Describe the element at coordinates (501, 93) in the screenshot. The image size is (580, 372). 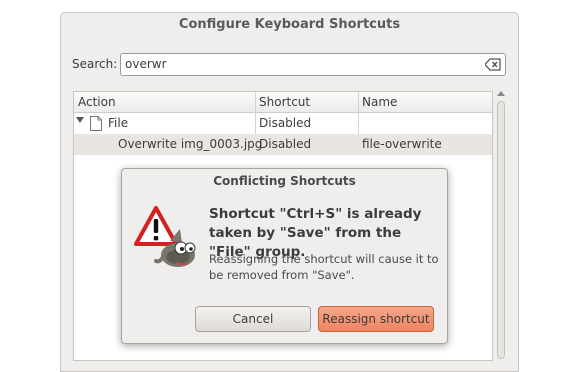
I see `scroll-up-icon` at that location.